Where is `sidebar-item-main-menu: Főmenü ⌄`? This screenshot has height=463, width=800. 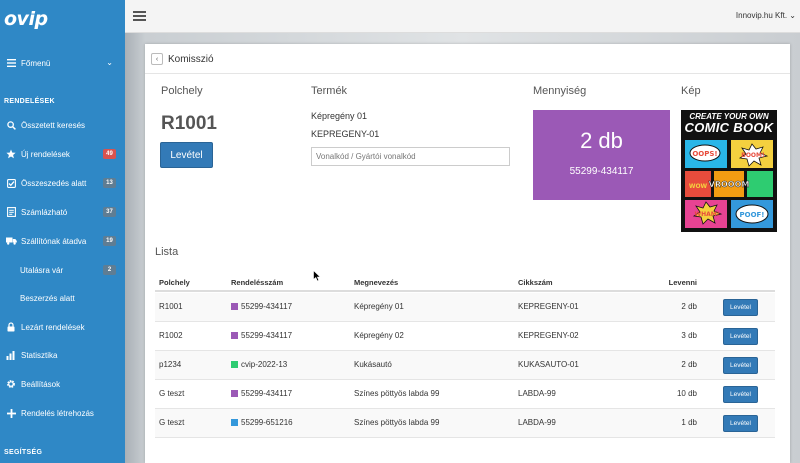 sidebar-item-main-menu: Főmenü ⌄ is located at coordinates (62, 63).